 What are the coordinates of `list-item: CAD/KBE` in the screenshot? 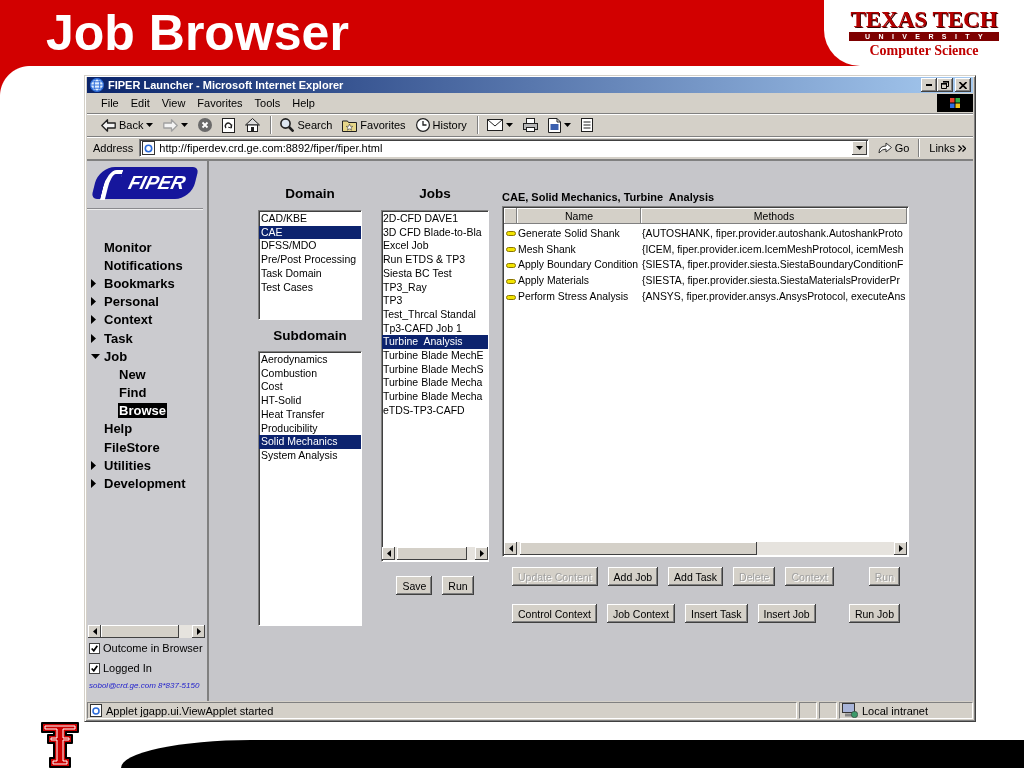 It's located at (310, 219).